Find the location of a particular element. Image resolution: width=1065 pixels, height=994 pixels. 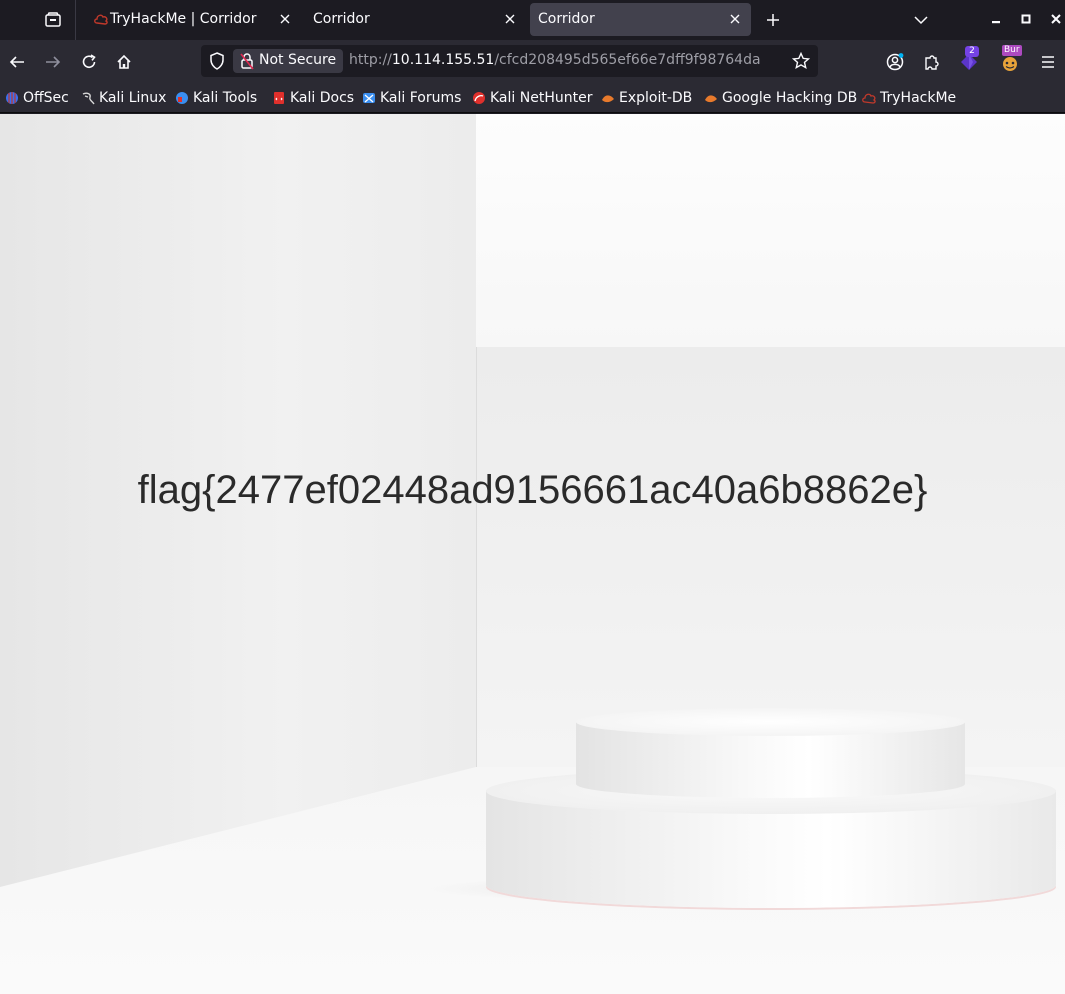

minimize-button is located at coordinates (996, 19).